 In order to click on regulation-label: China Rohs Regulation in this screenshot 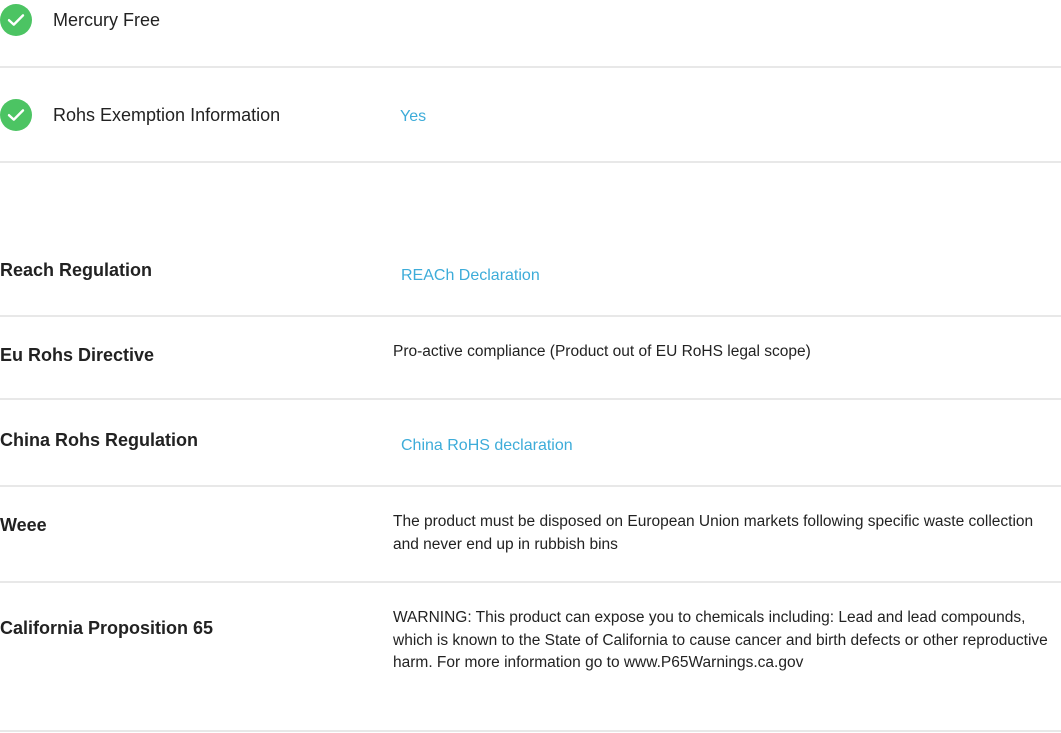, I will do `click(99, 440)`.